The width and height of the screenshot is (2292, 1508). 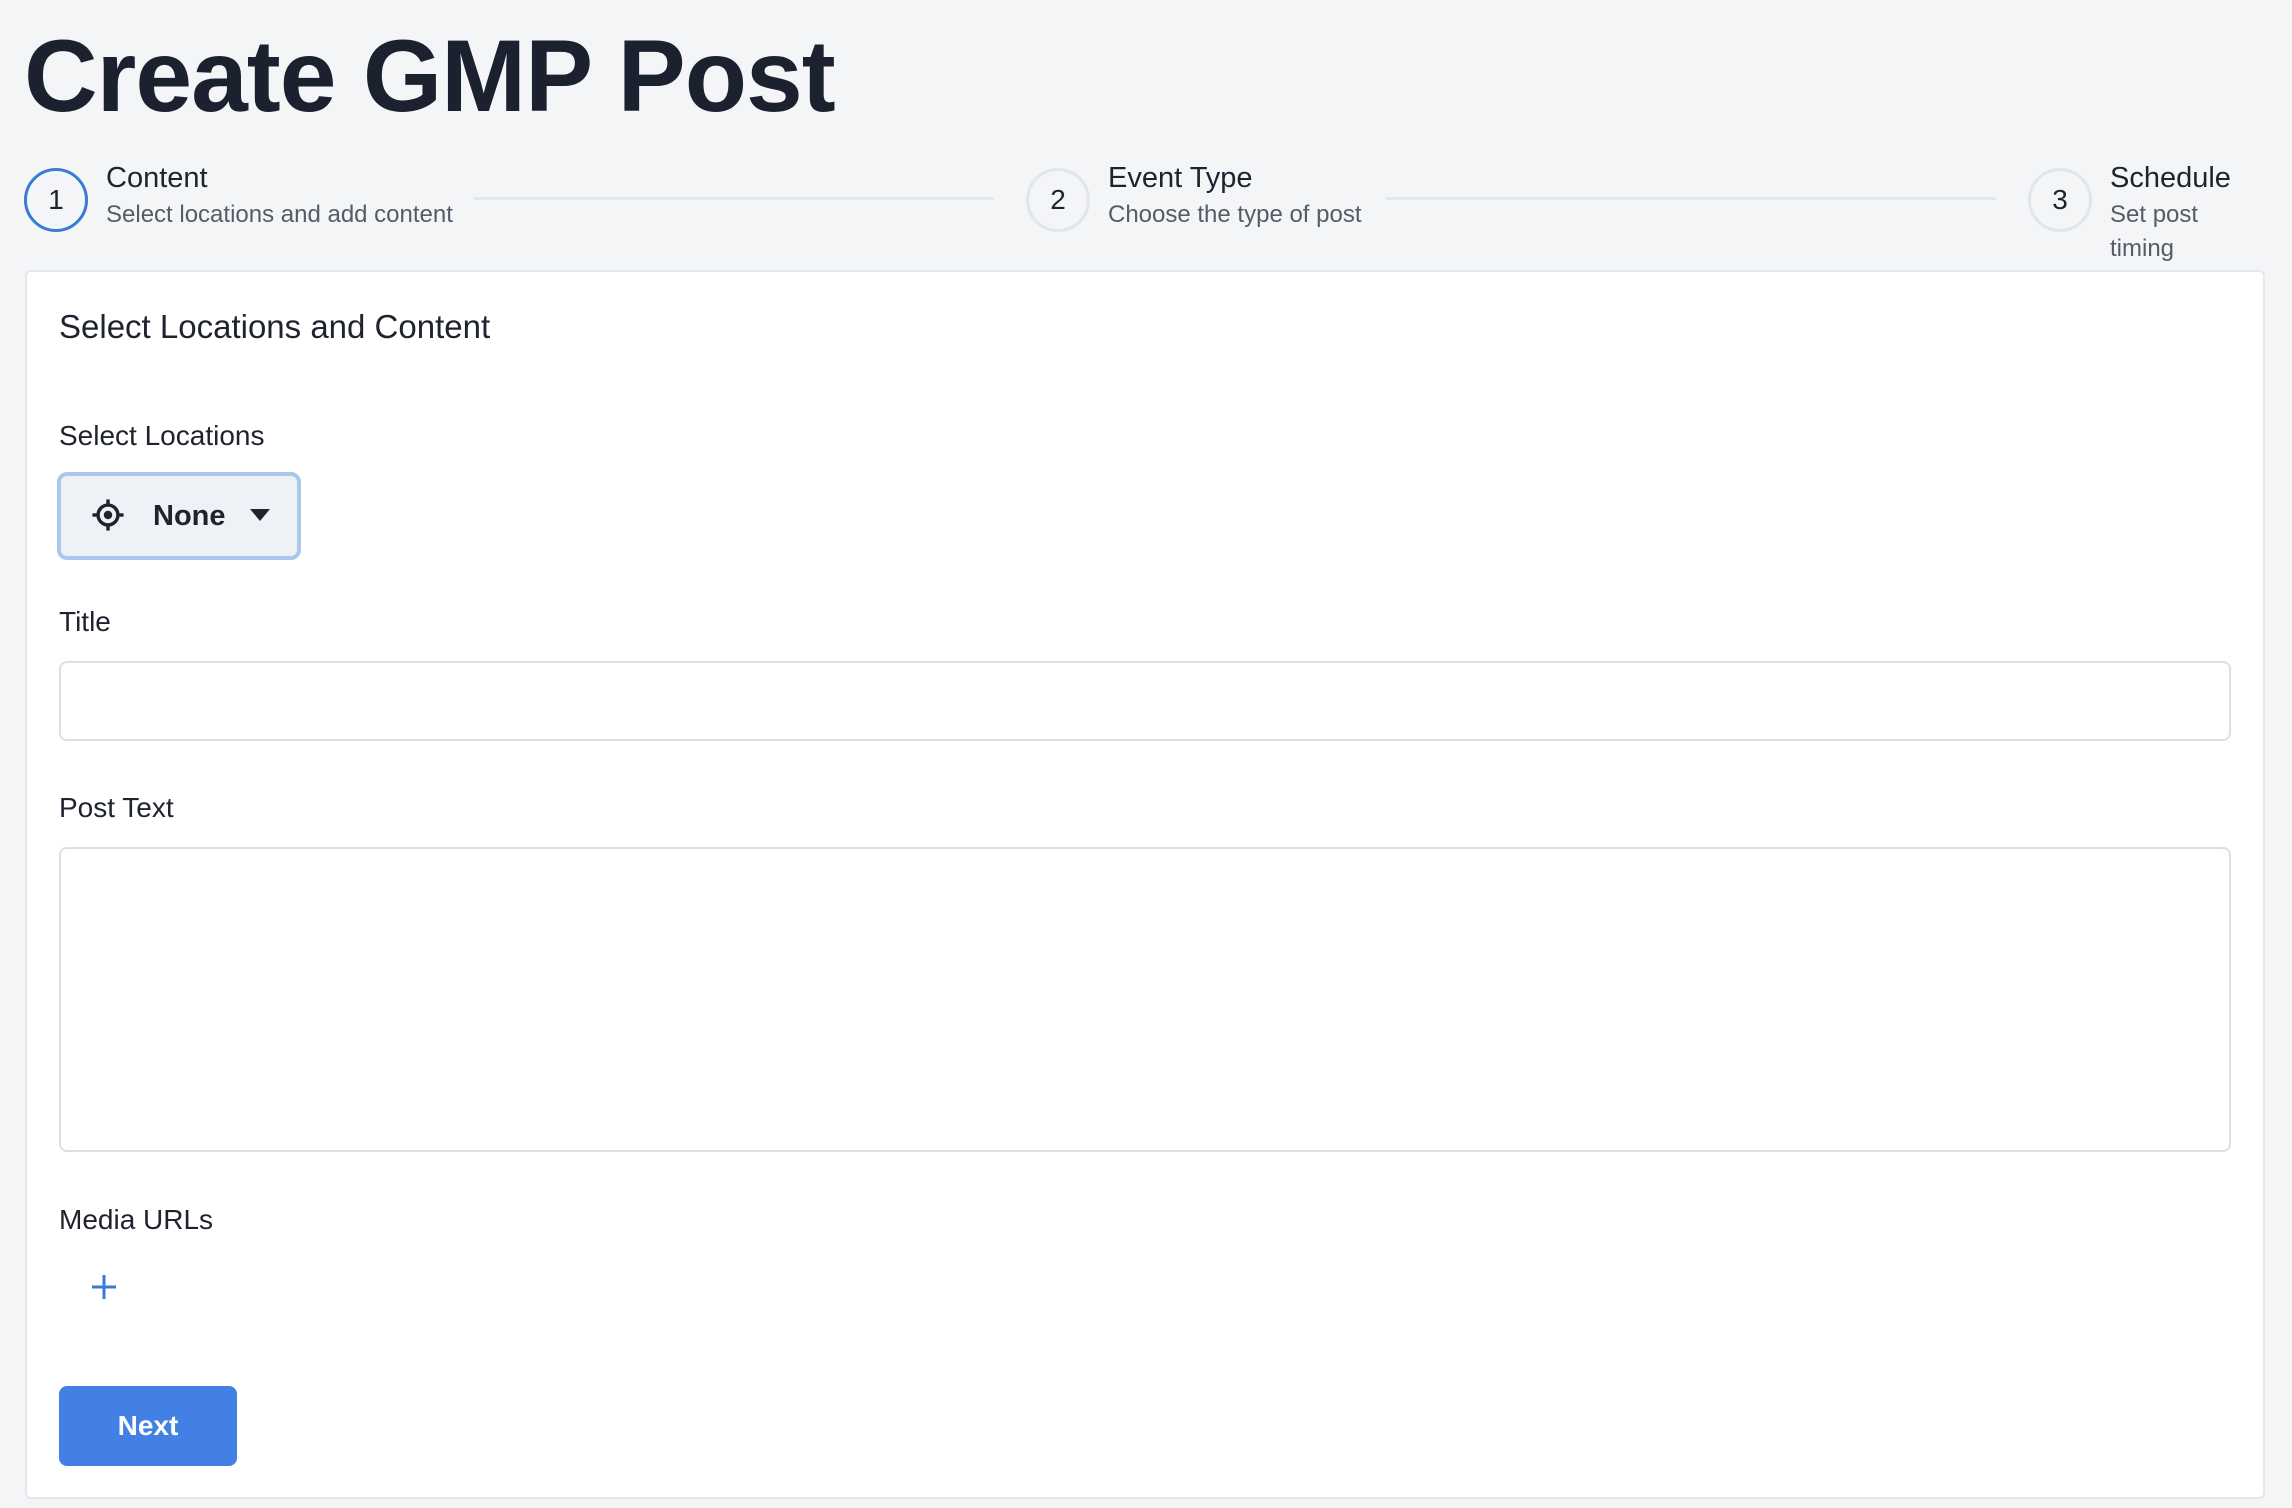 What do you see at coordinates (85, 621) in the screenshot?
I see `title-label: Title` at bounding box center [85, 621].